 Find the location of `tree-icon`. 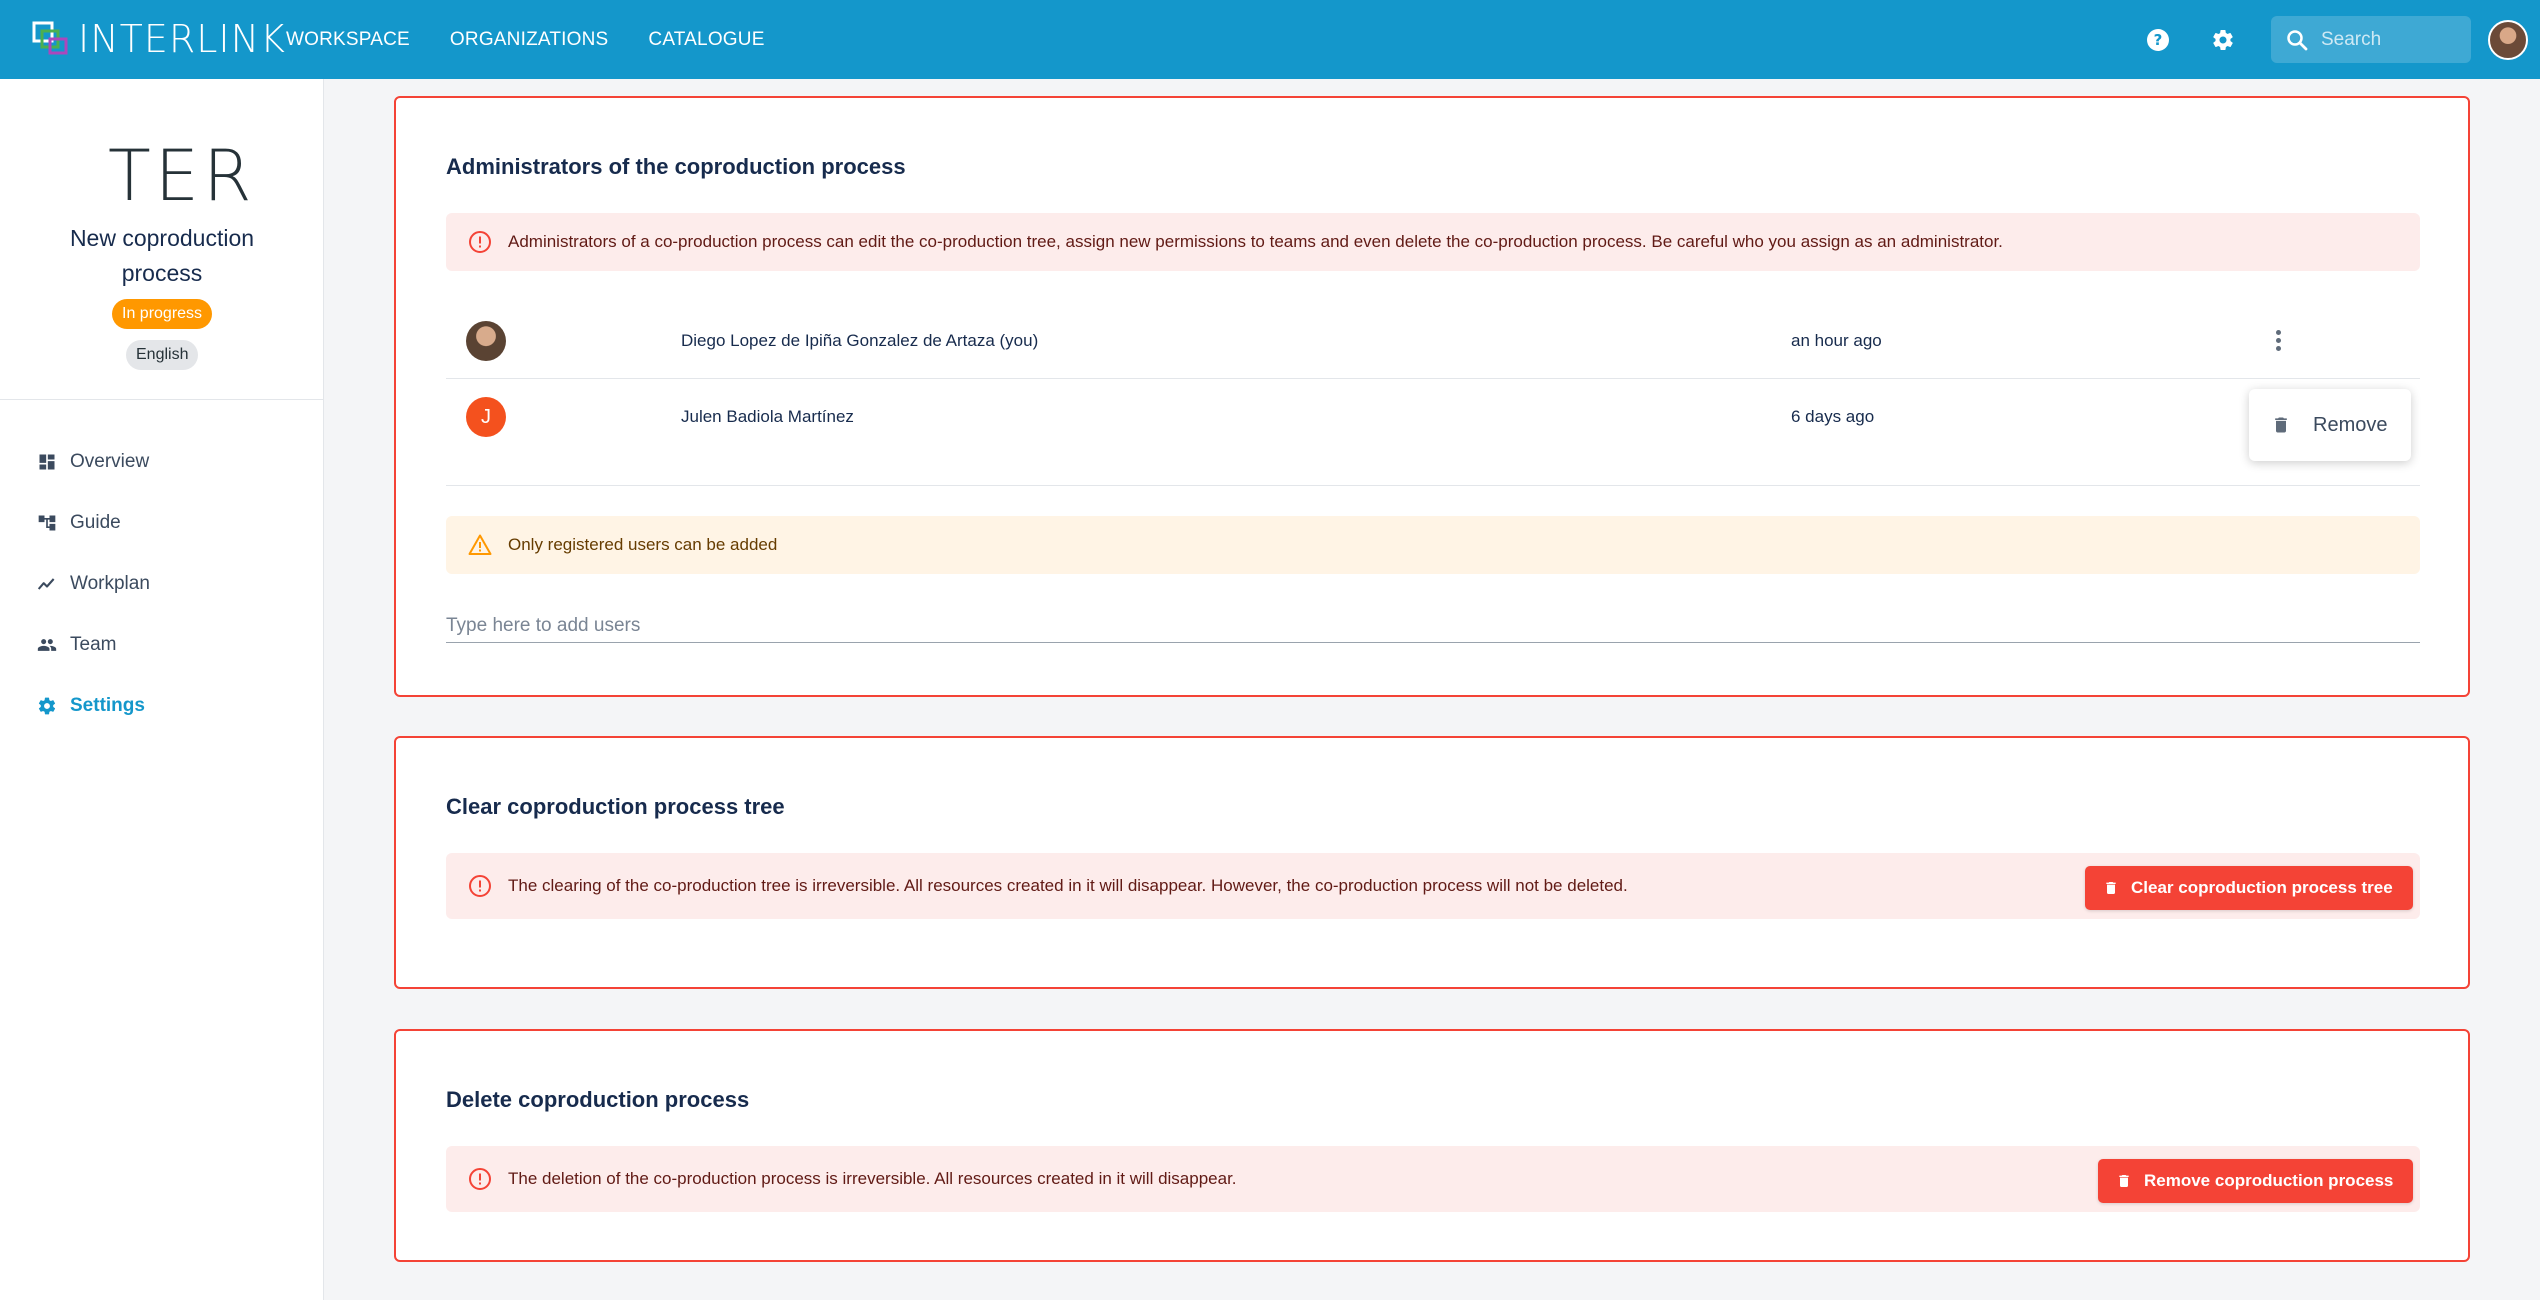

tree-icon is located at coordinates (47, 523).